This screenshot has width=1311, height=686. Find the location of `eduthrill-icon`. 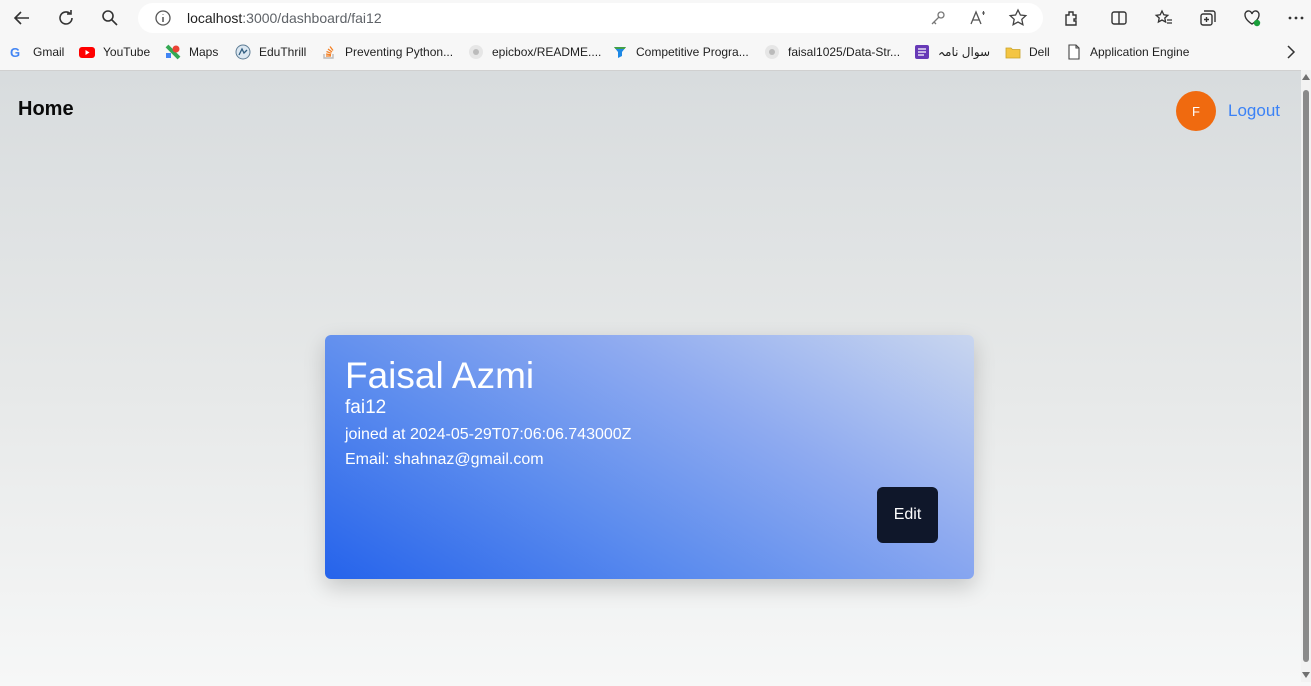

eduthrill-icon is located at coordinates (243, 52).